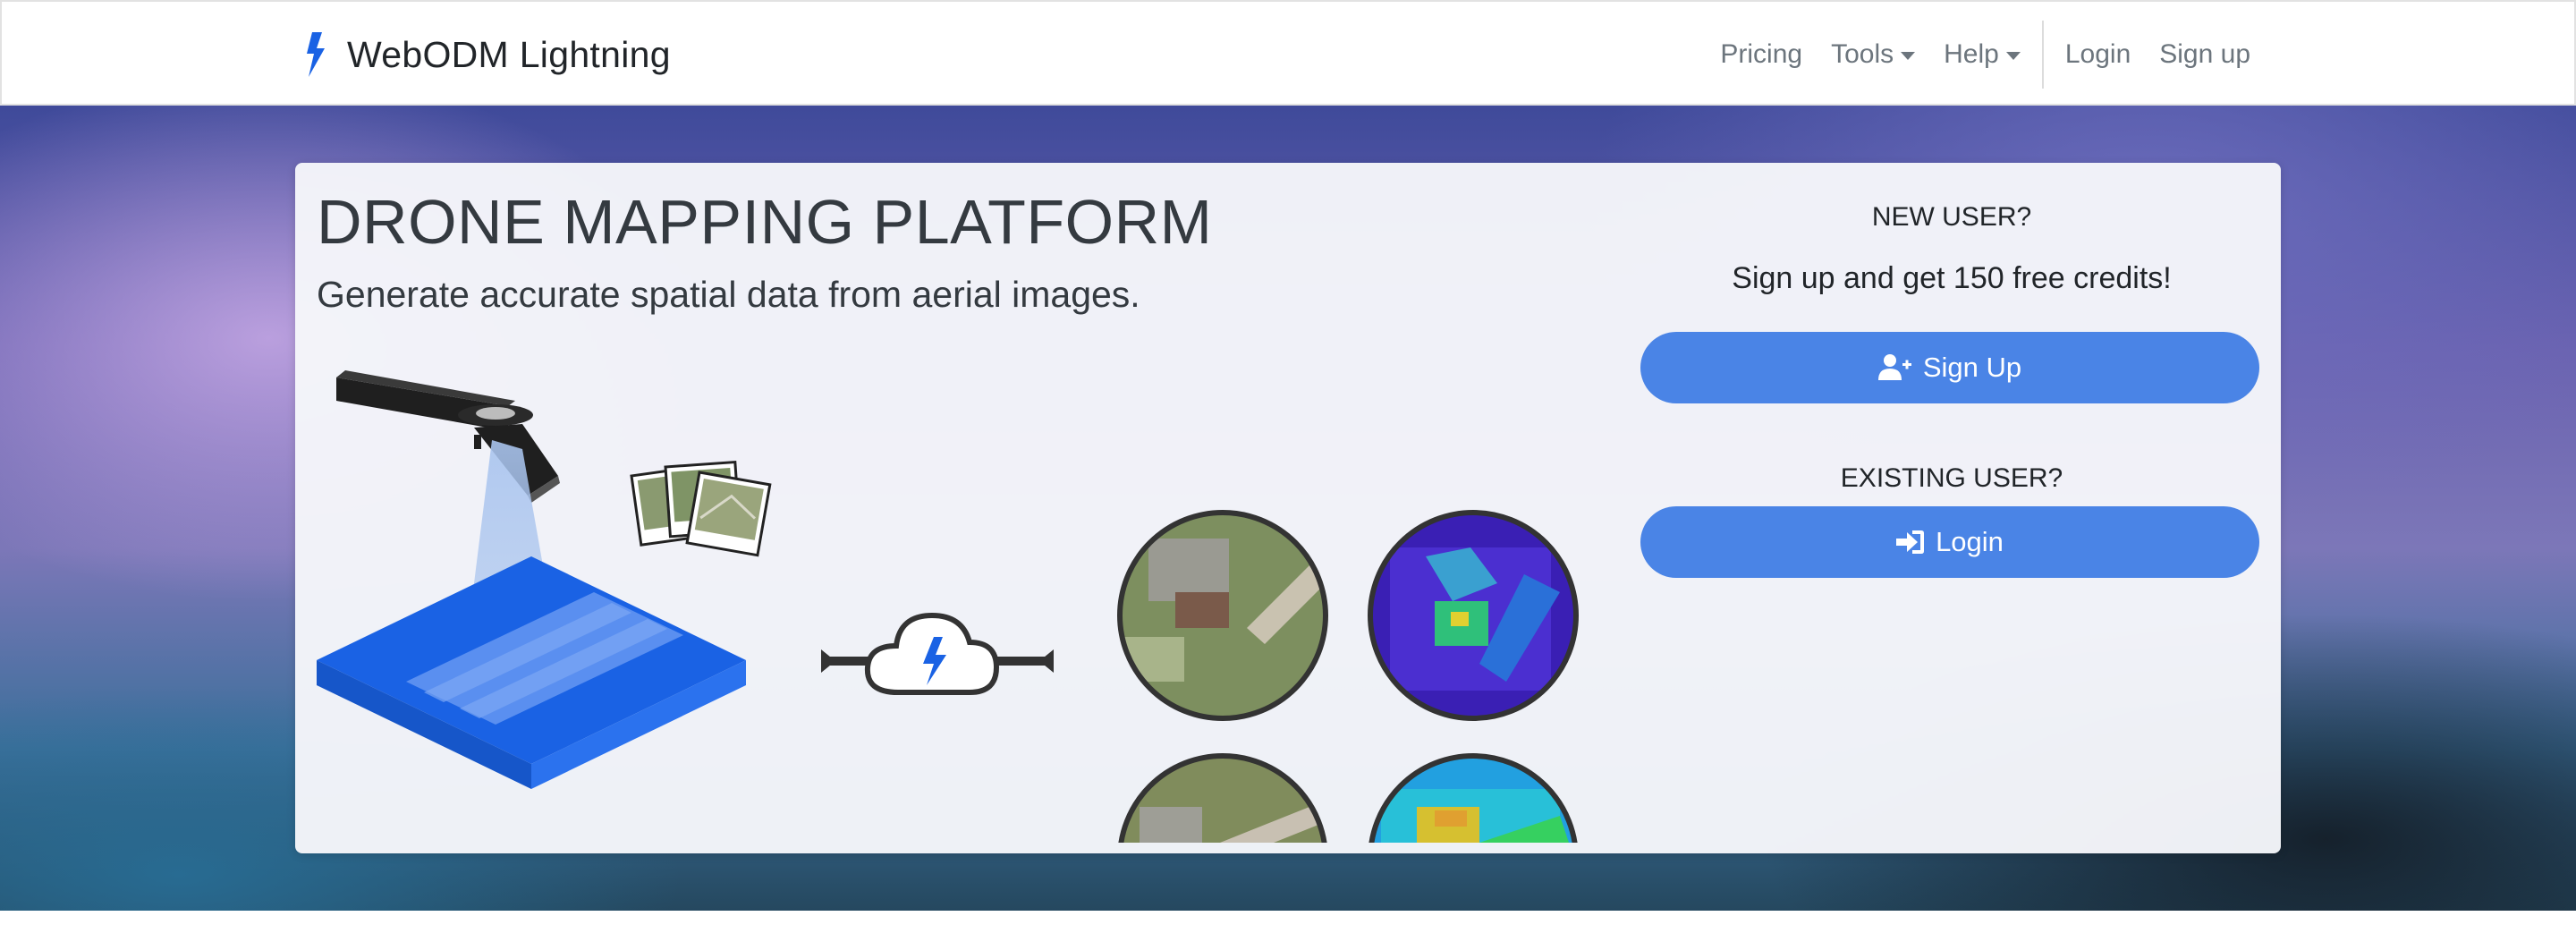 The width and height of the screenshot is (2576, 950). What do you see at coordinates (1862, 54) in the screenshot?
I see `nav-tools-label: Tools` at bounding box center [1862, 54].